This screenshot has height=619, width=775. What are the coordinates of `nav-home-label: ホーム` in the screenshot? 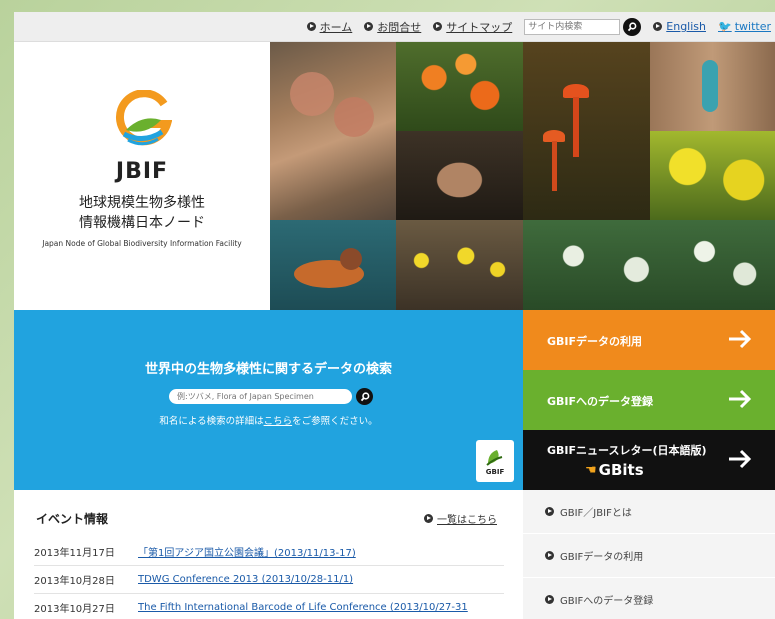 It's located at (336, 27).